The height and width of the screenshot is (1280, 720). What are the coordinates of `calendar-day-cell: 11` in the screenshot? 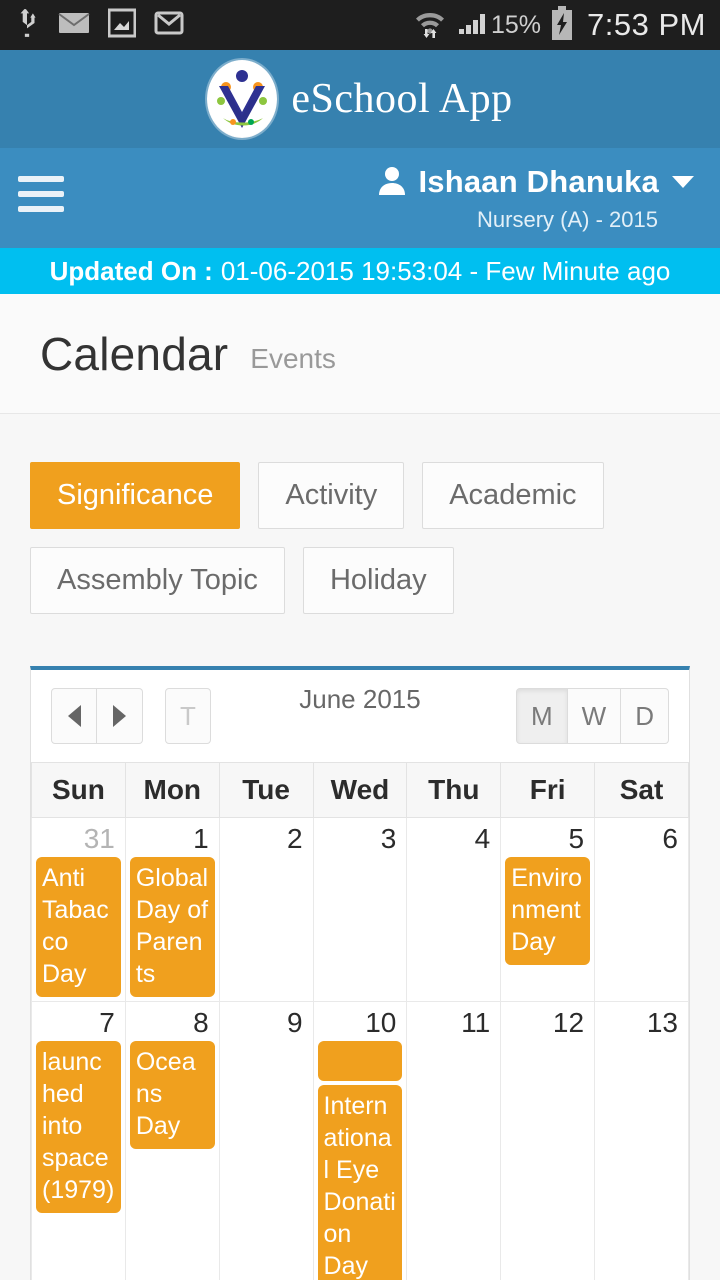 It's located at (454, 1140).